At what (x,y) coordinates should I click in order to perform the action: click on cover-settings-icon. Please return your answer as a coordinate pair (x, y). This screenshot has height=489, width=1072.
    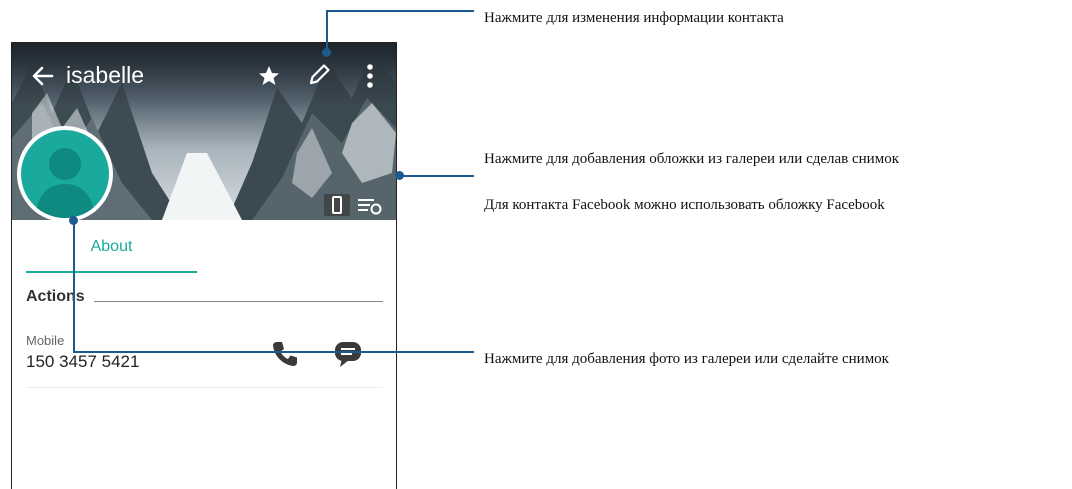
    Looking at the image, I should click on (369, 205).